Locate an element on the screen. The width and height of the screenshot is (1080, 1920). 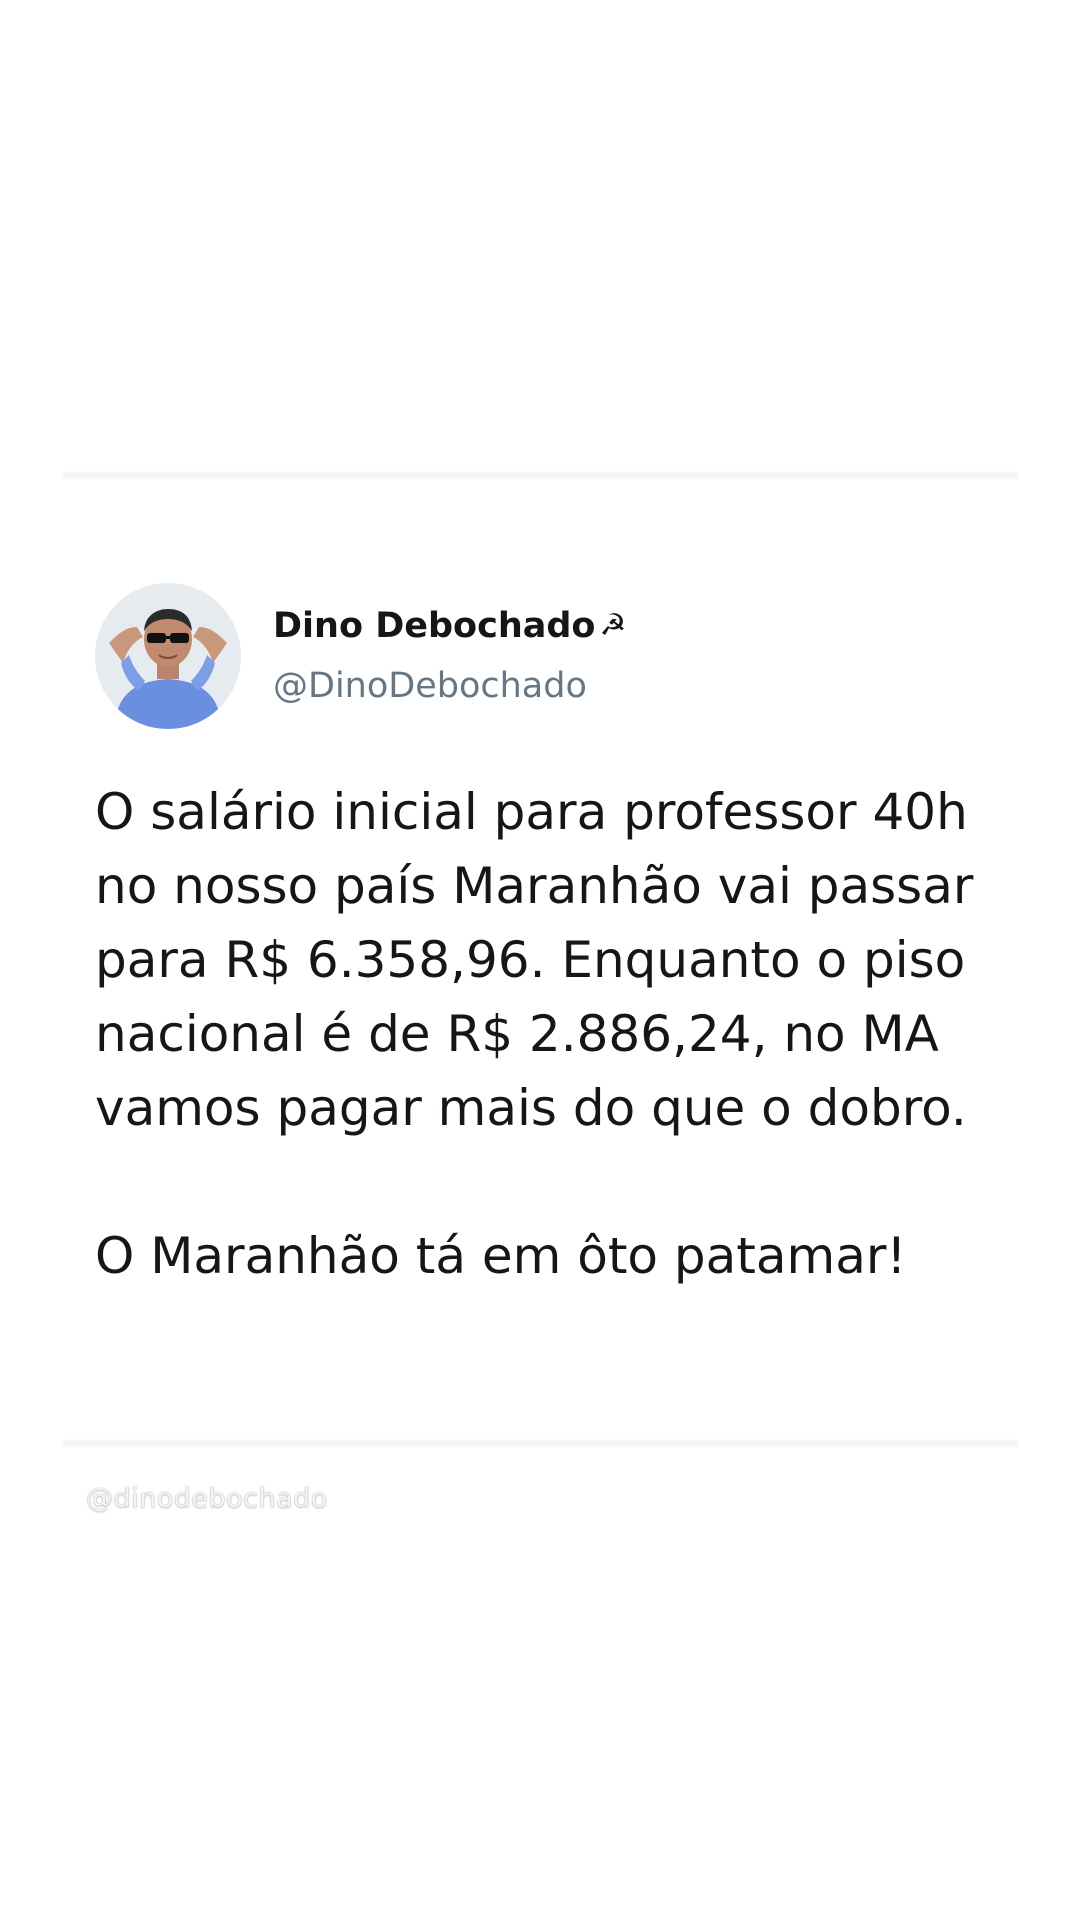
avatar is located at coordinates (168, 656).